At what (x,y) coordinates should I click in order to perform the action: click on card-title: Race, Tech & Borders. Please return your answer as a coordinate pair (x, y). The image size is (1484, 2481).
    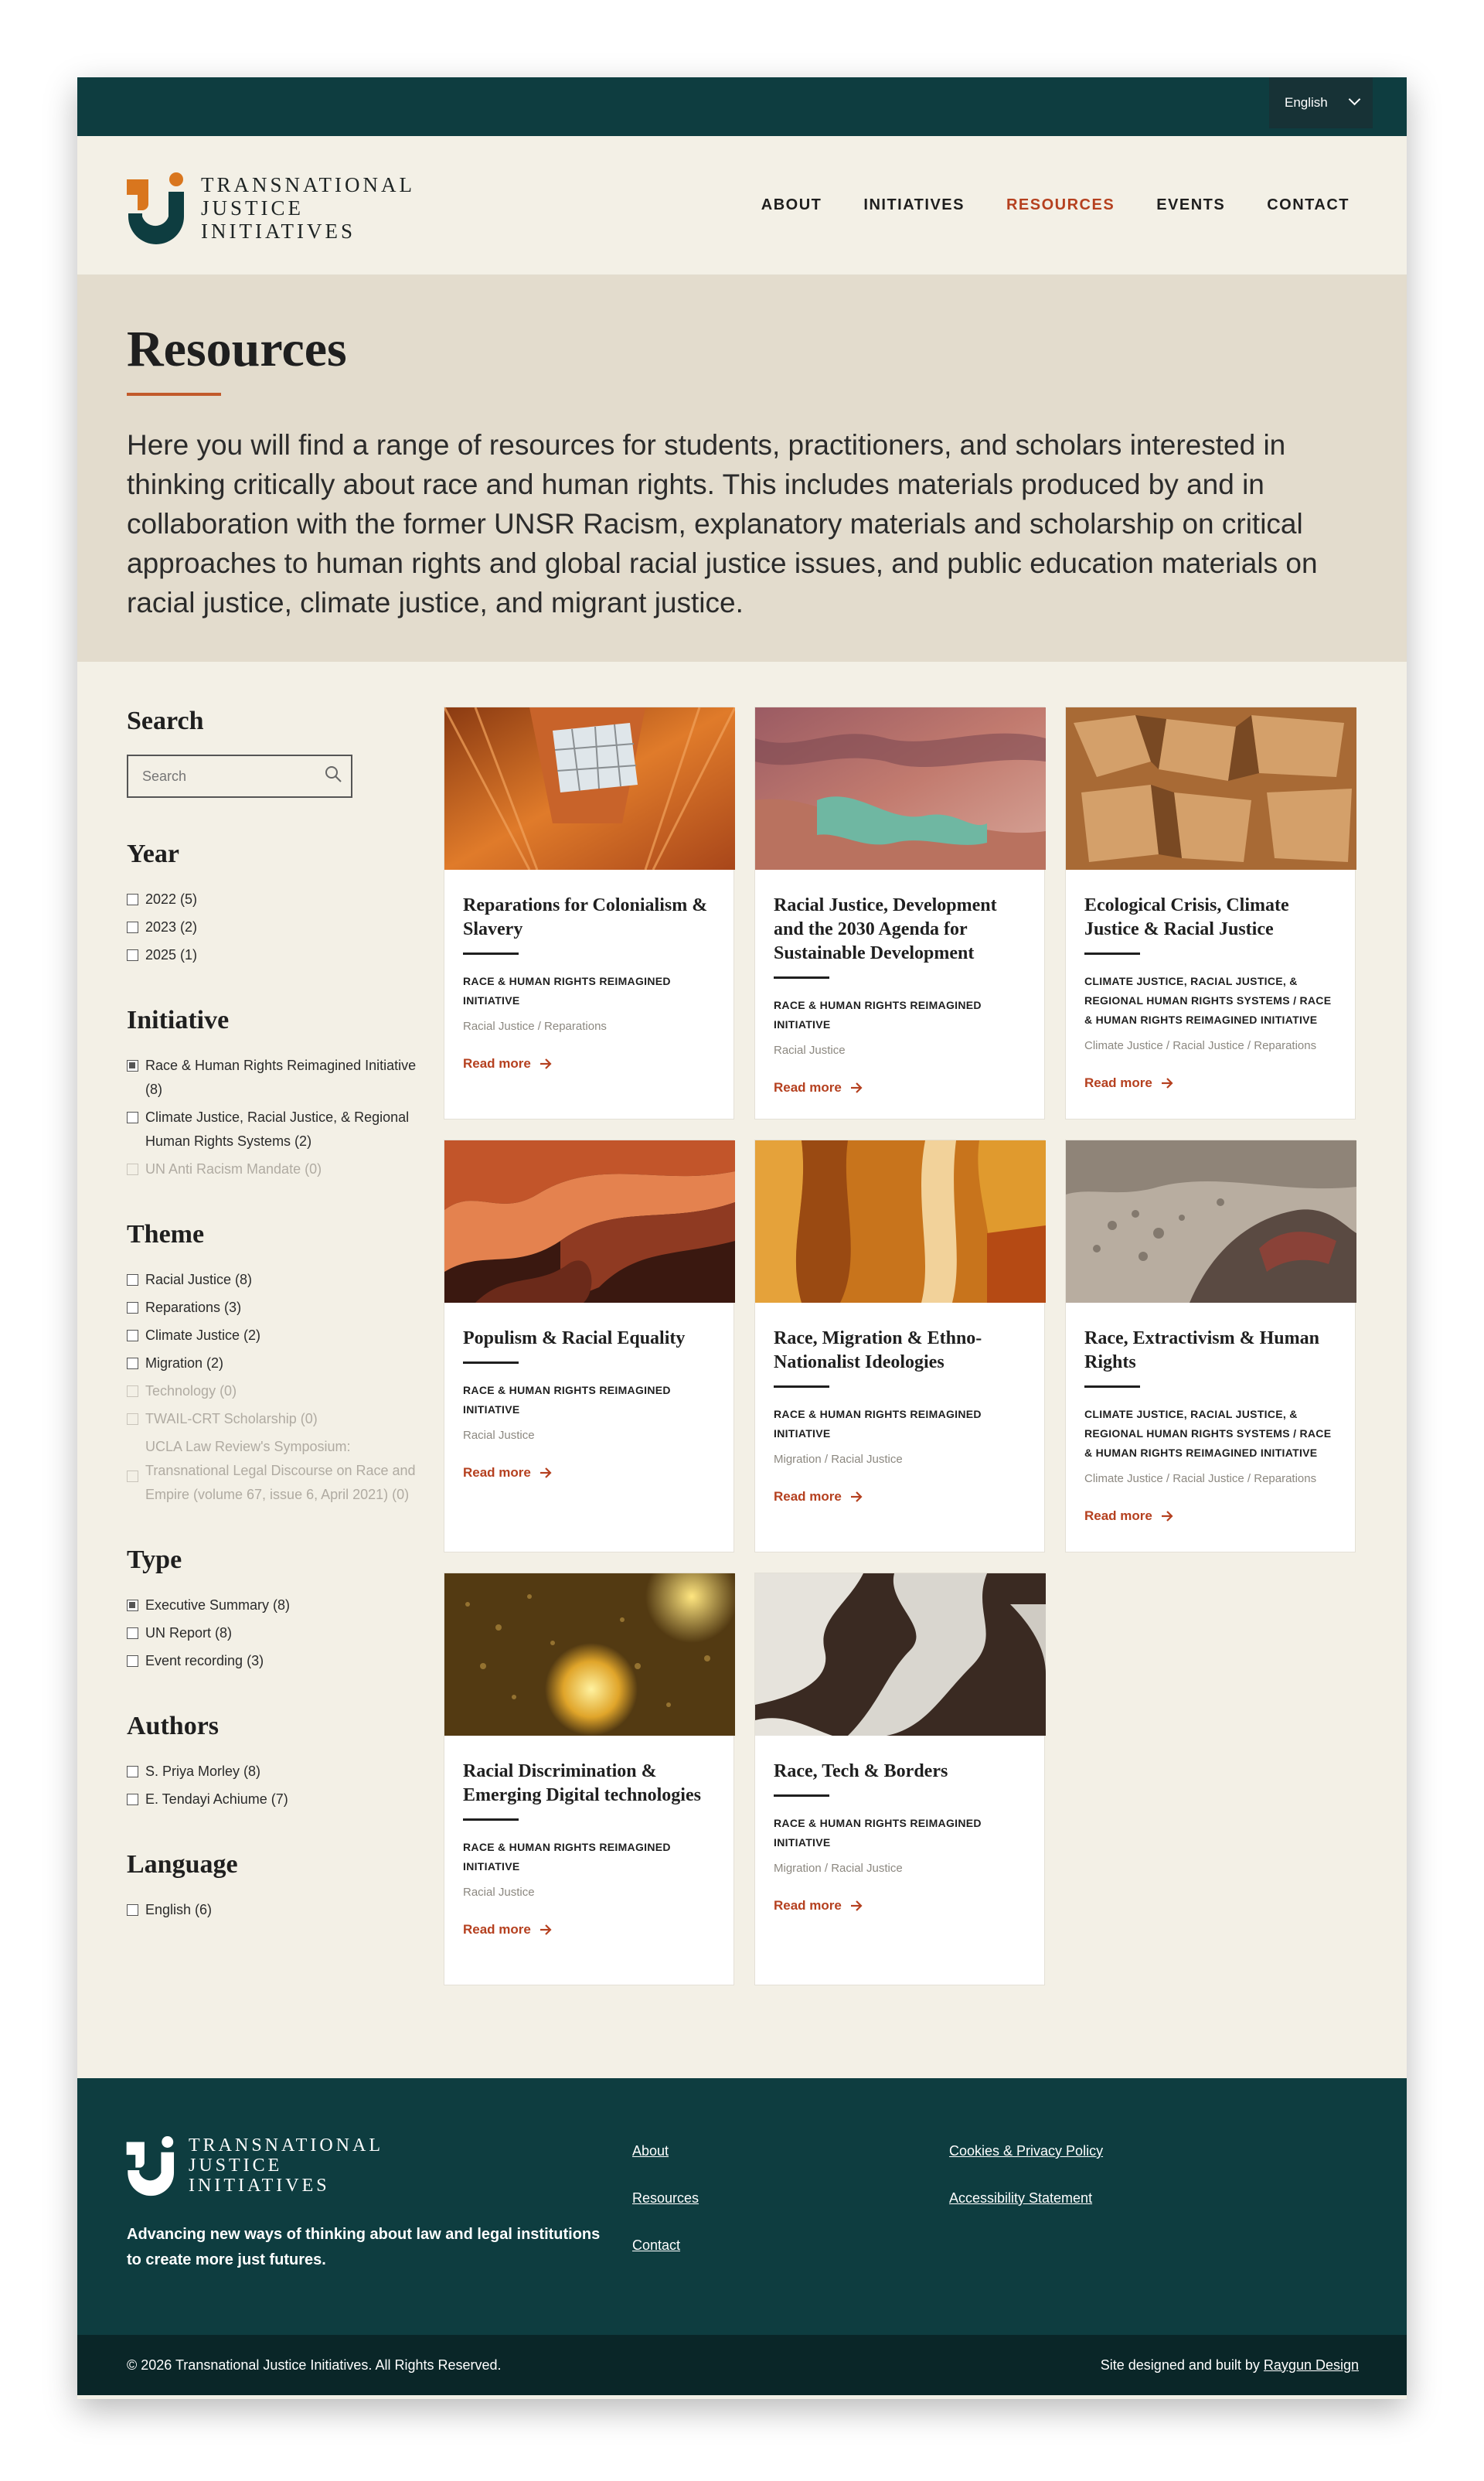
    Looking at the image, I should click on (900, 1772).